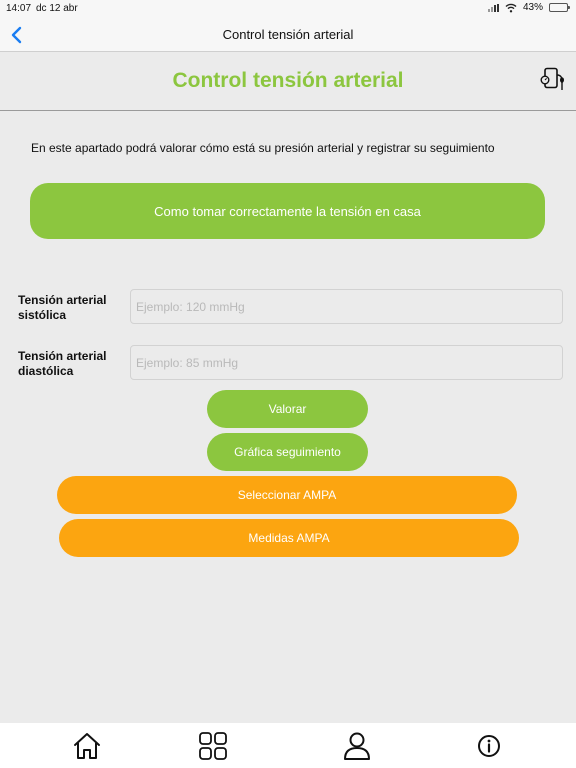  What do you see at coordinates (289, 538) in the screenshot?
I see `ampa-measures-button: Medidas AMPA` at bounding box center [289, 538].